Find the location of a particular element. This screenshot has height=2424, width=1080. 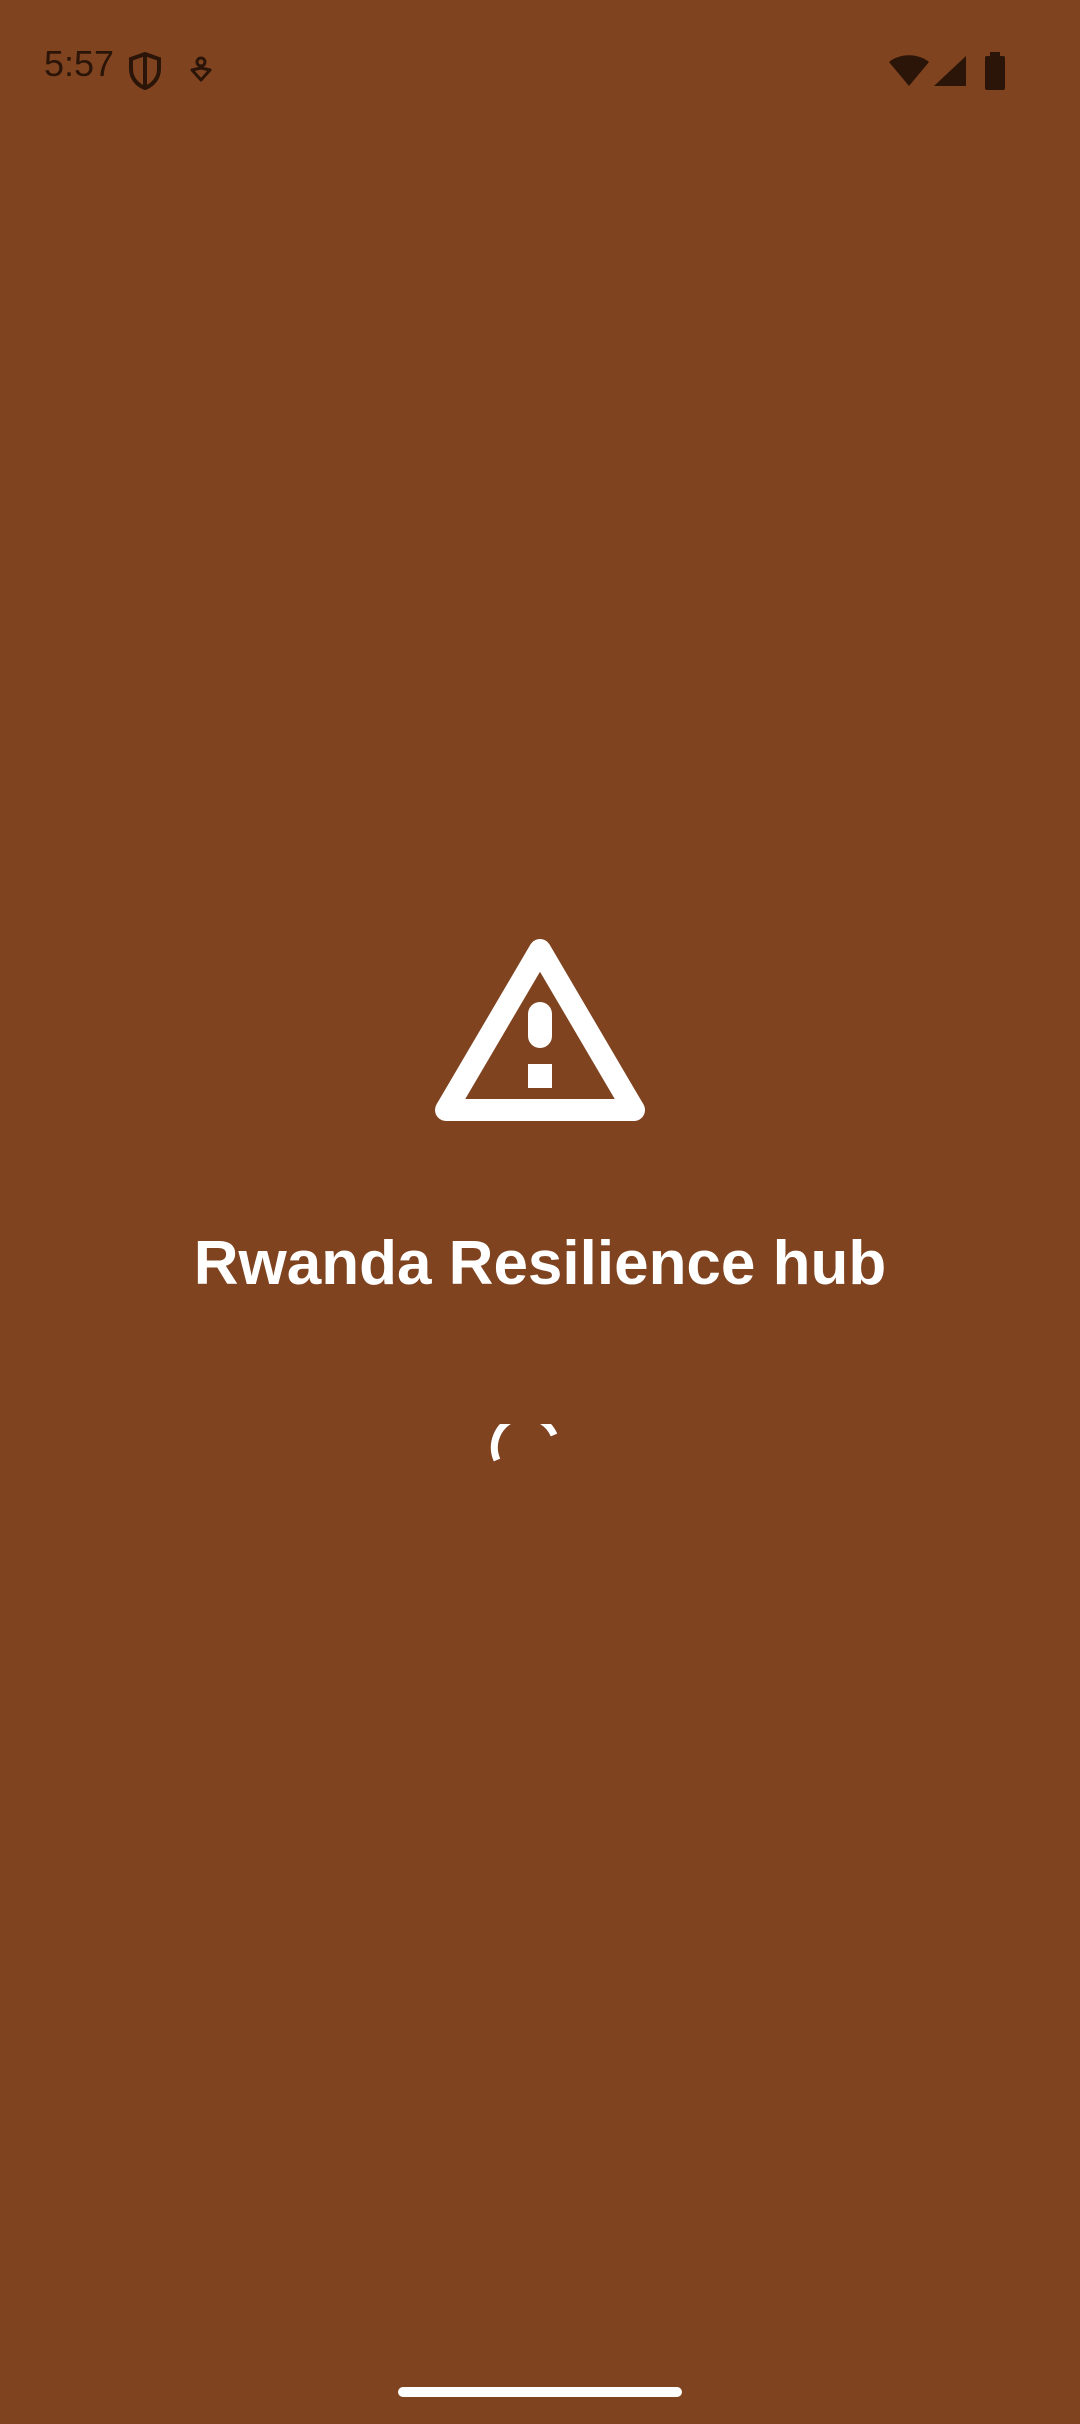

shield-icon is located at coordinates (145, 71).